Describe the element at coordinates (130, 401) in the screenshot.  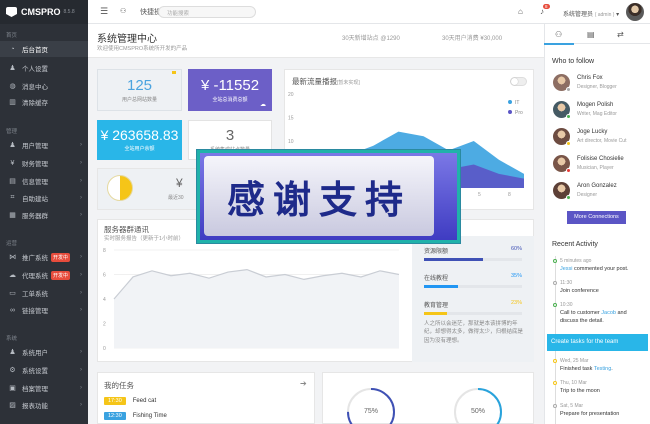
I see `task-item: 17:30 Feed cat` at that location.